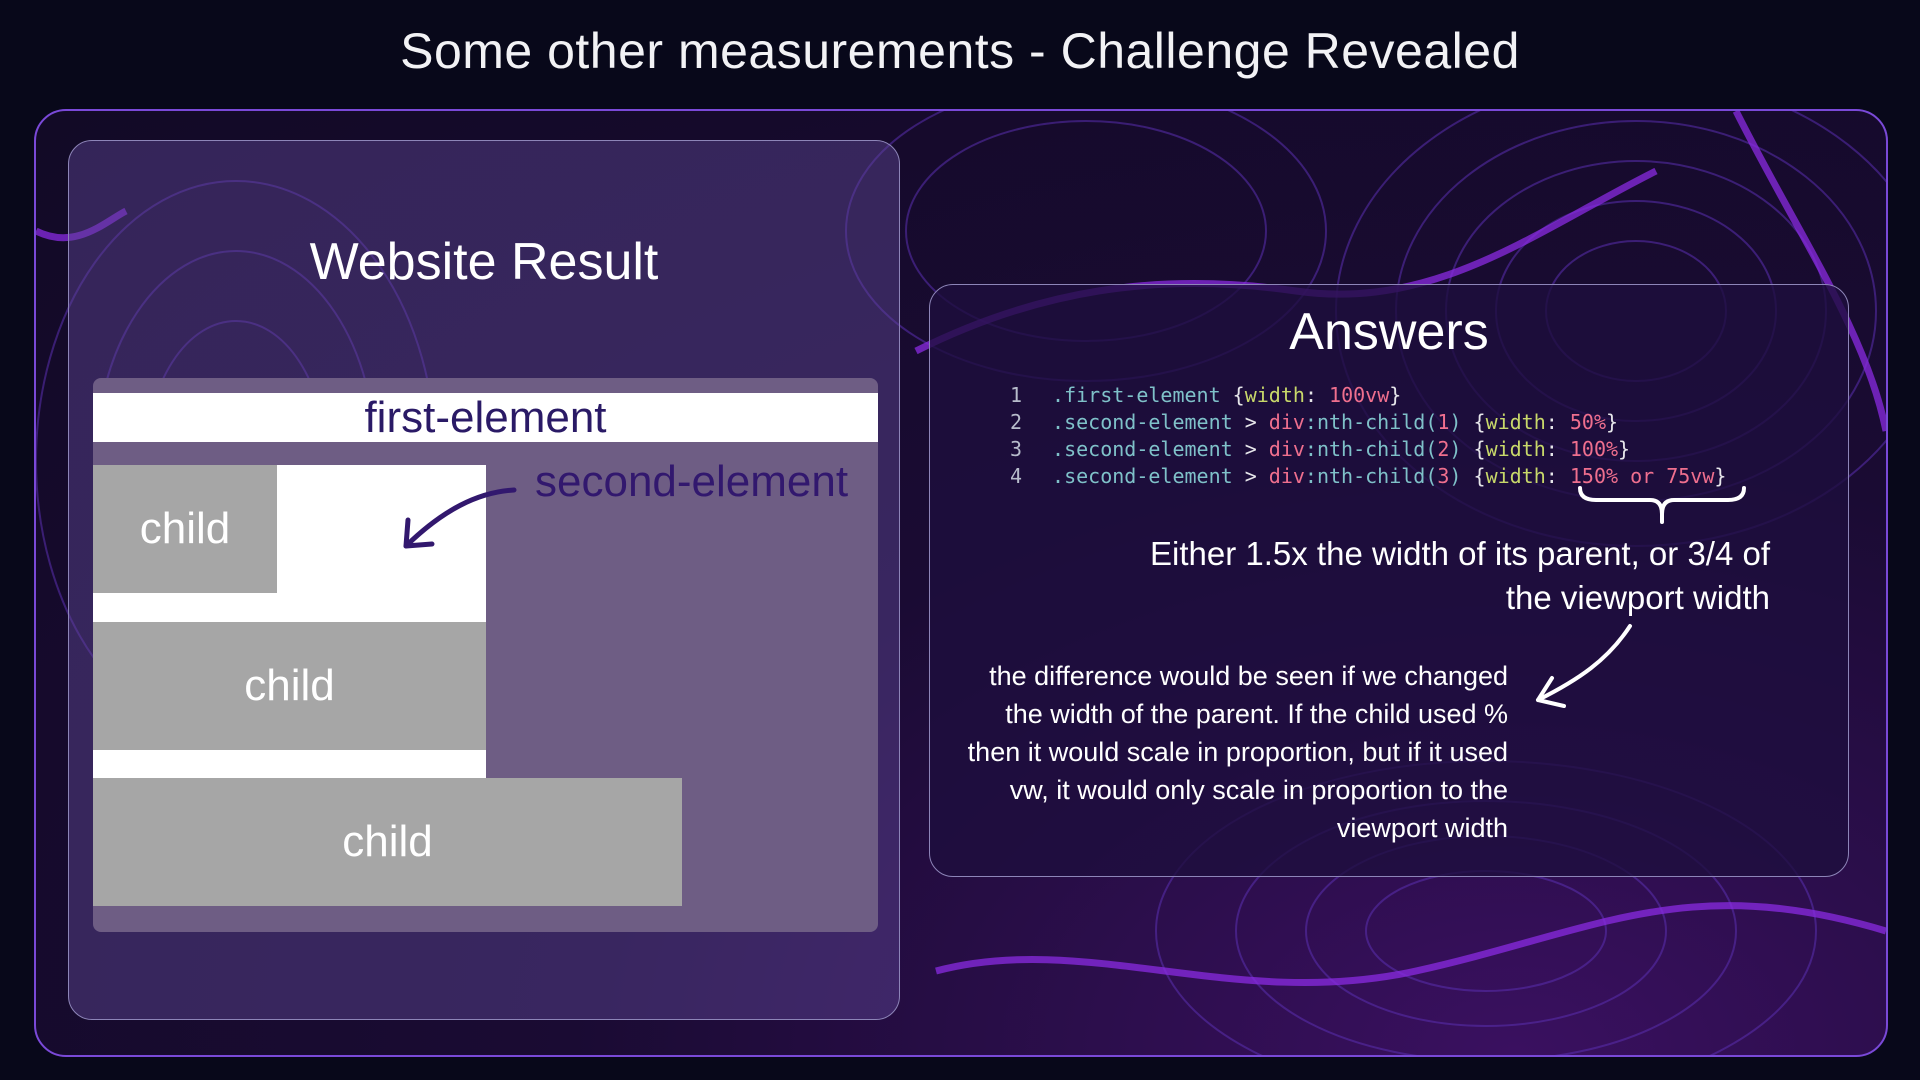 The height and width of the screenshot is (1080, 1920). What do you see at coordinates (1206, 395) in the screenshot?
I see `code-line-1: 1 .first-element {width: 100vw}` at bounding box center [1206, 395].